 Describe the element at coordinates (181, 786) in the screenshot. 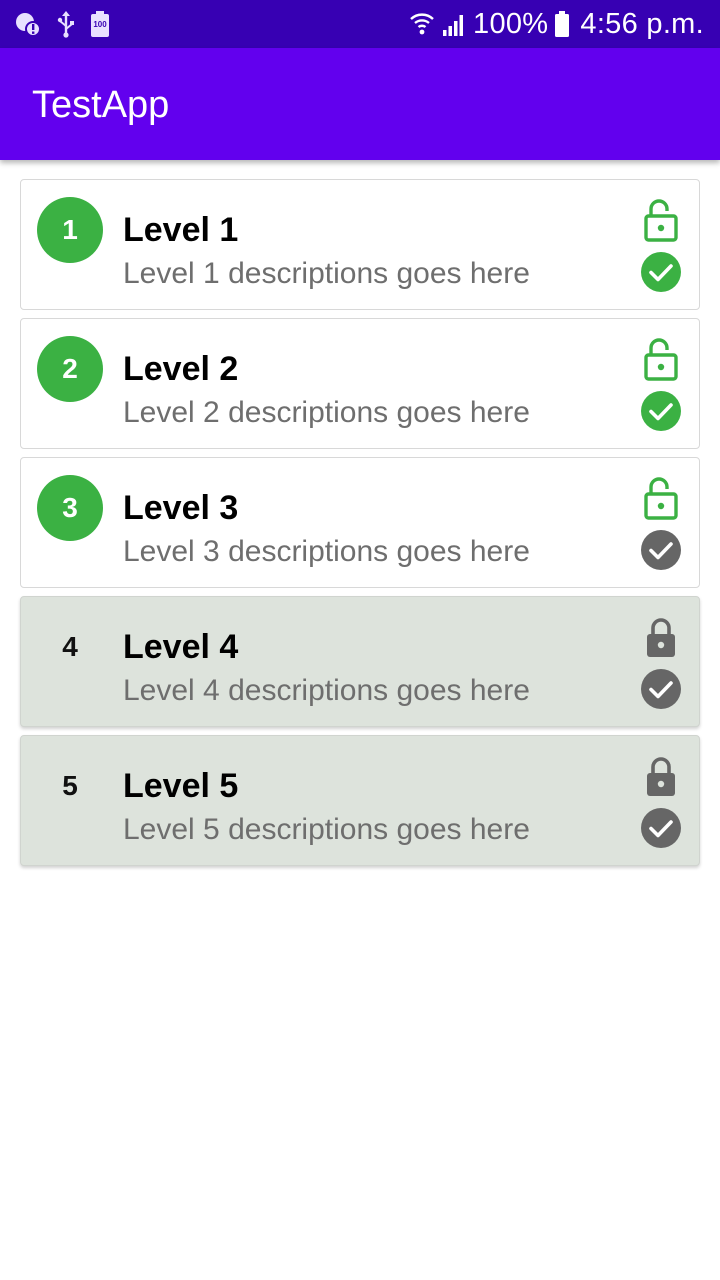

I see `level-title: Level 5` at that location.